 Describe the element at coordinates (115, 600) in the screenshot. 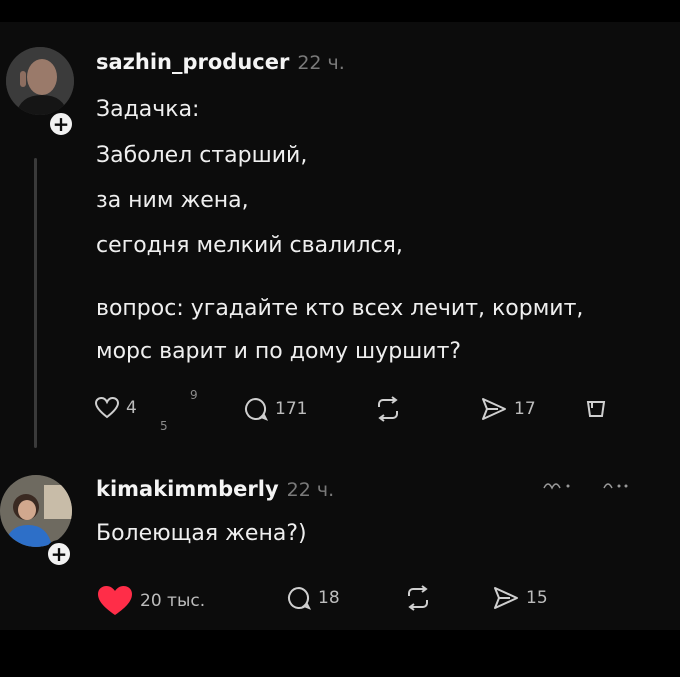

I see `heart-filled-icon` at that location.